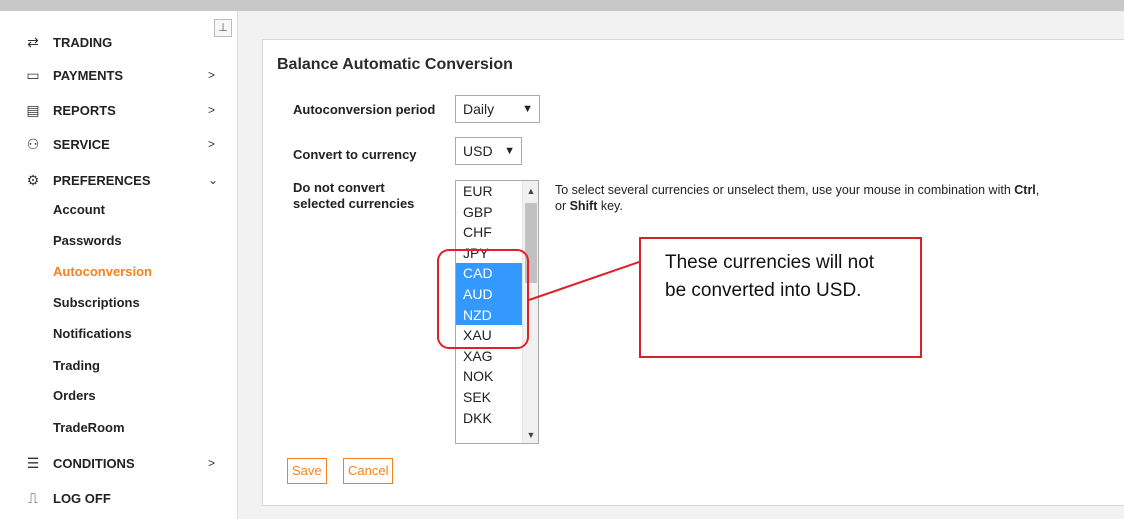  What do you see at coordinates (530, 191) in the screenshot?
I see `scroll-up-icon: ▲` at bounding box center [530, 191].